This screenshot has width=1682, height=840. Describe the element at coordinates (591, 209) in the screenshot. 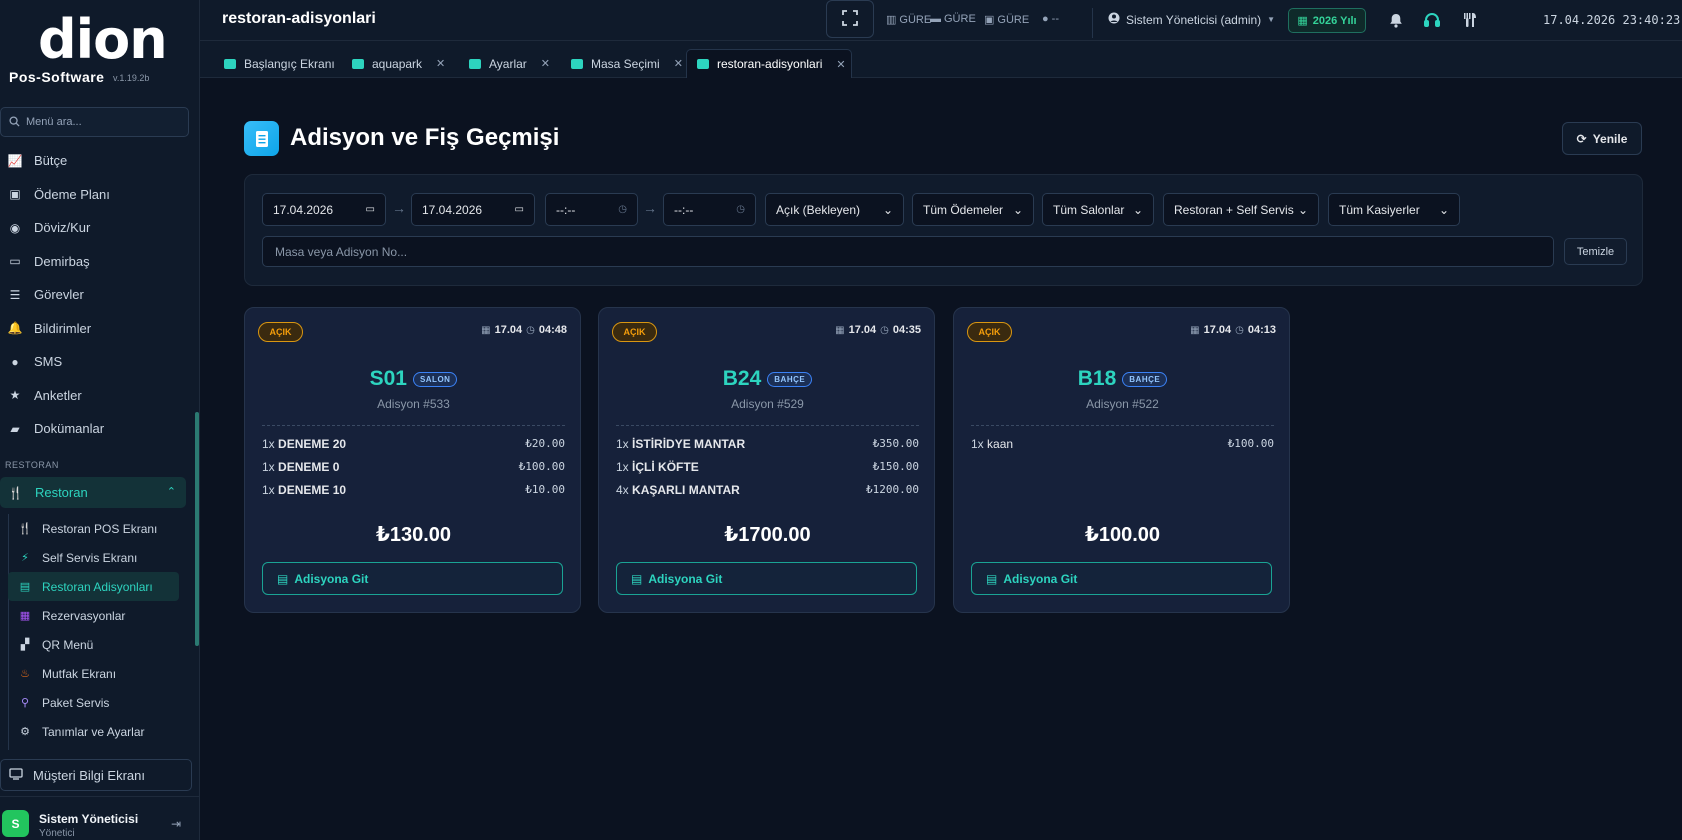

I see `time-from-input: --:-- ◷` at that location.